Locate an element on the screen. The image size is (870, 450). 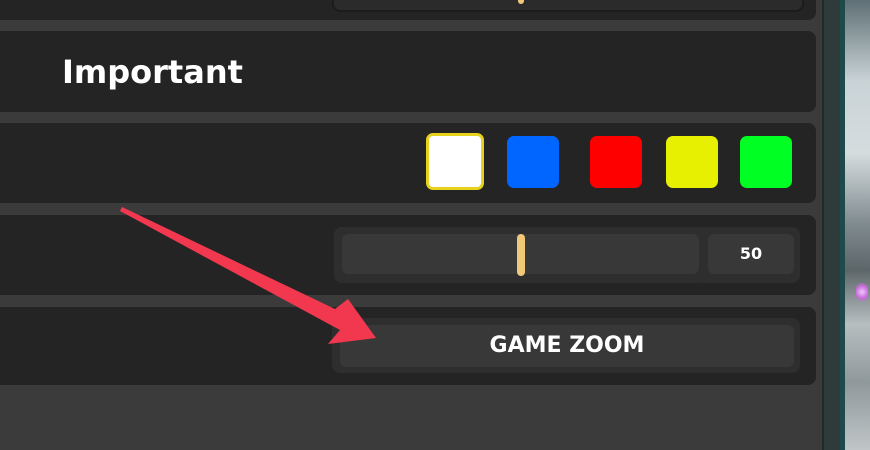
game-viewport is located at coordinates (857, 225).